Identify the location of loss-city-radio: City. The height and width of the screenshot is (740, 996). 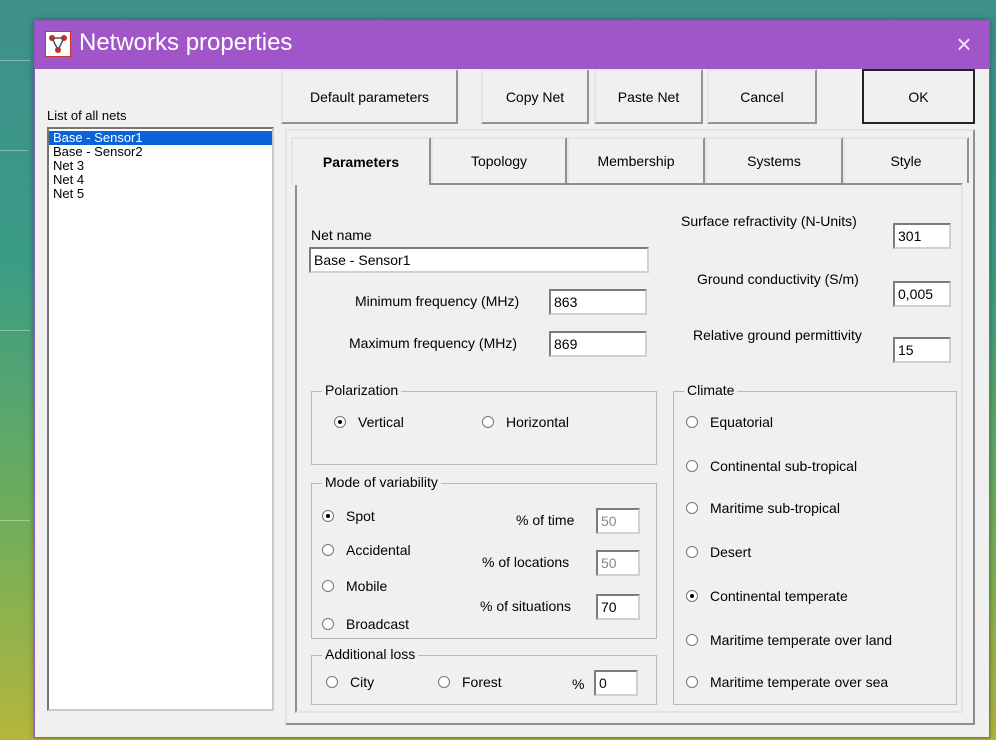
(350, 682).